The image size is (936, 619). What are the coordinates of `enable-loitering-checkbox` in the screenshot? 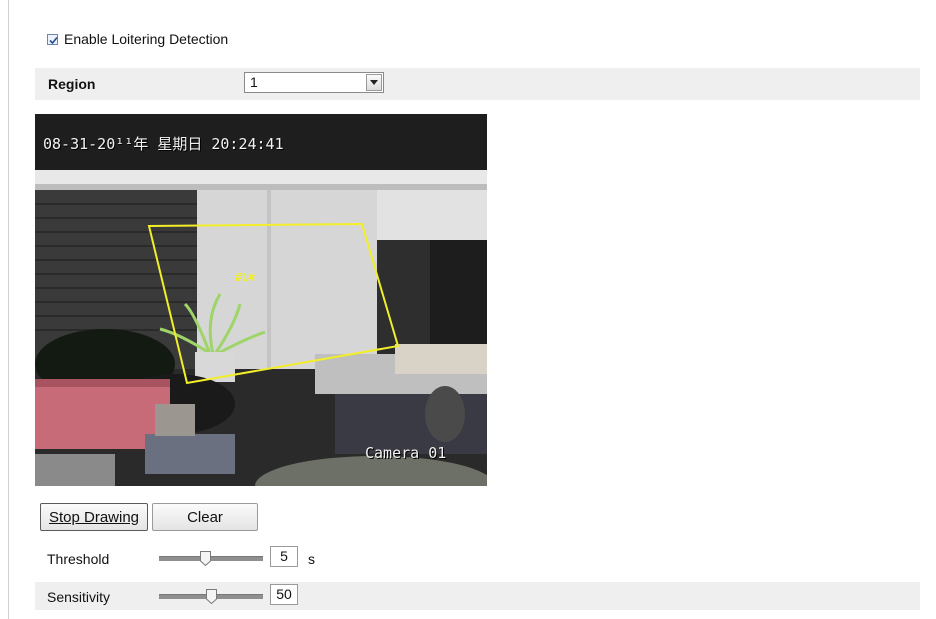 It's located at (52, 39).